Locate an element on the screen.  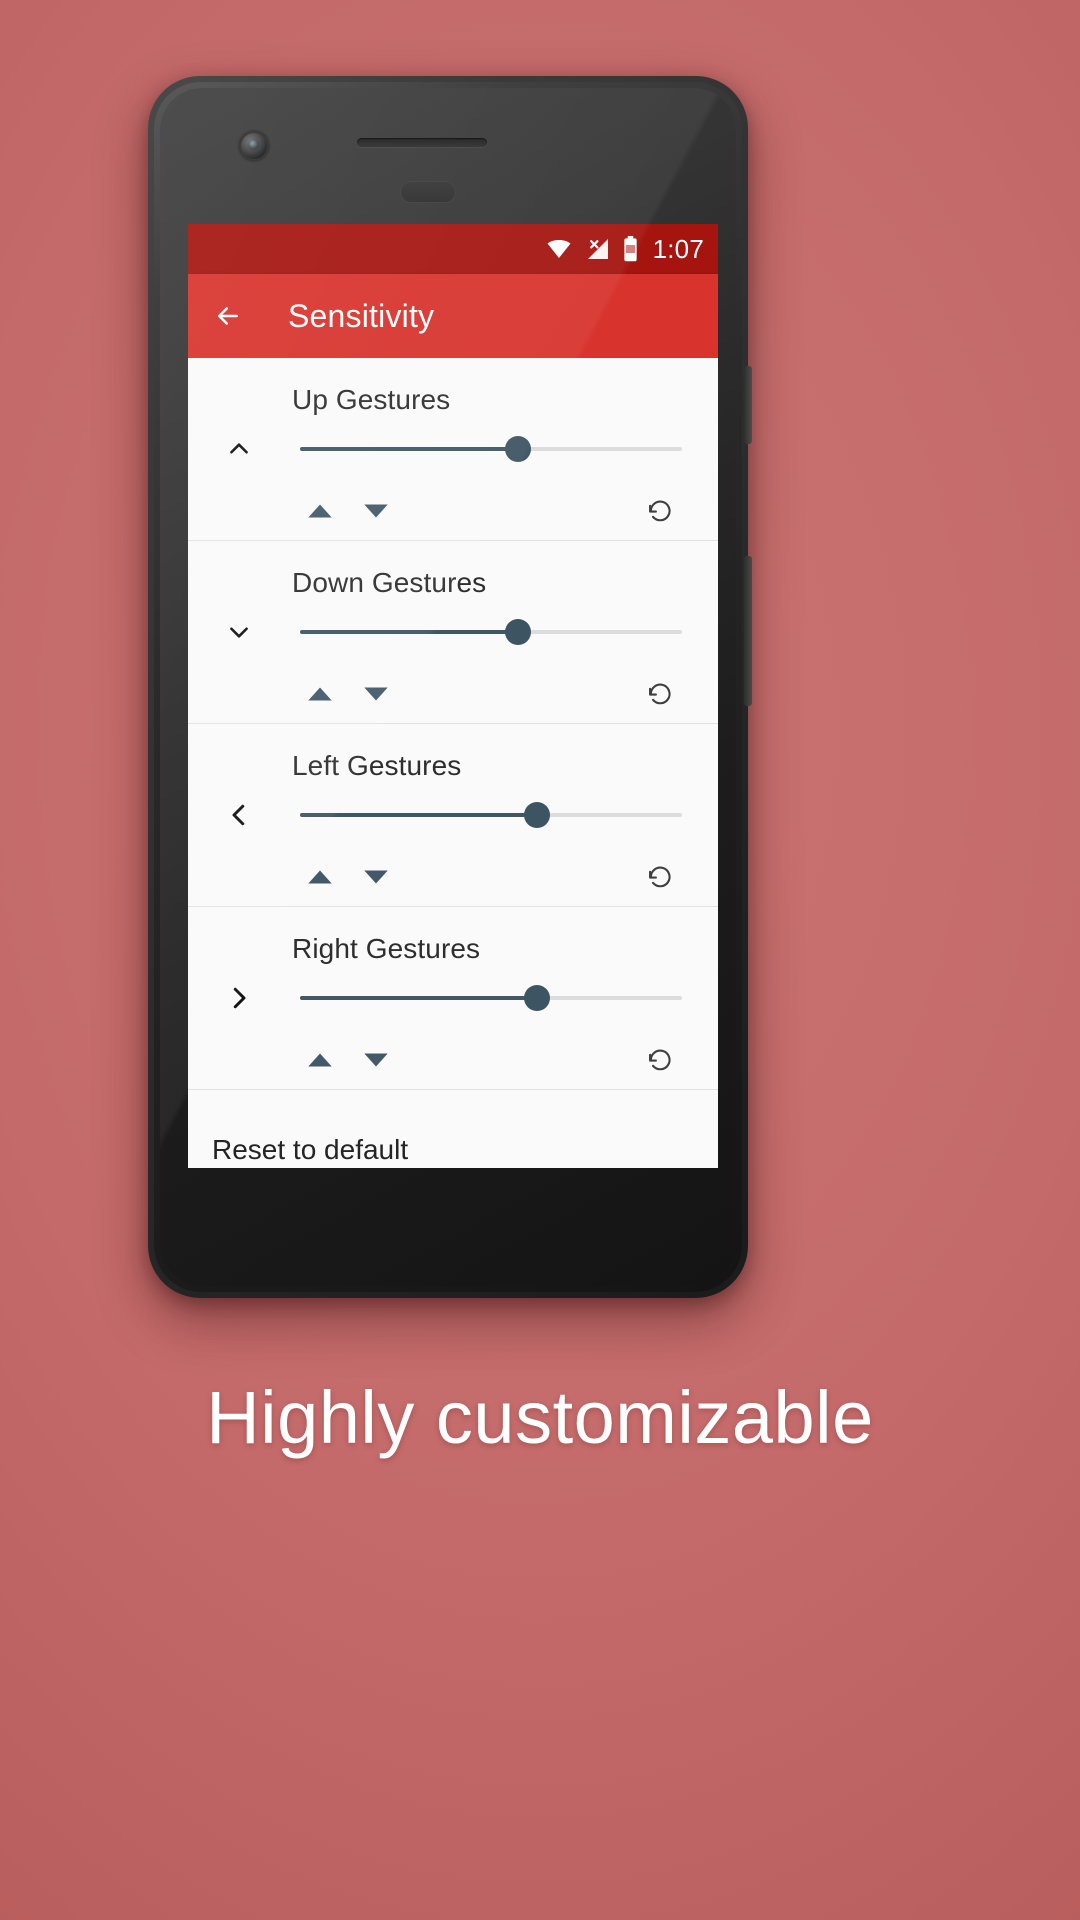
back-arrow-icon is located at coordinates (228, 316).